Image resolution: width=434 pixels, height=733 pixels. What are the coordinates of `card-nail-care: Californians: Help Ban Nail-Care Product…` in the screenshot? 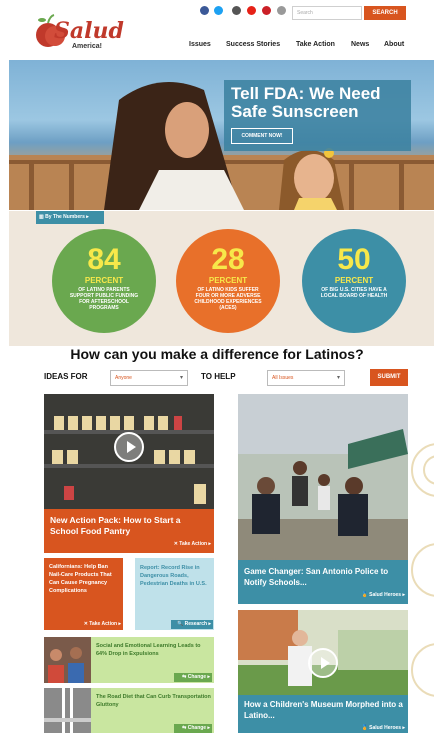 It's located at (83, 594).